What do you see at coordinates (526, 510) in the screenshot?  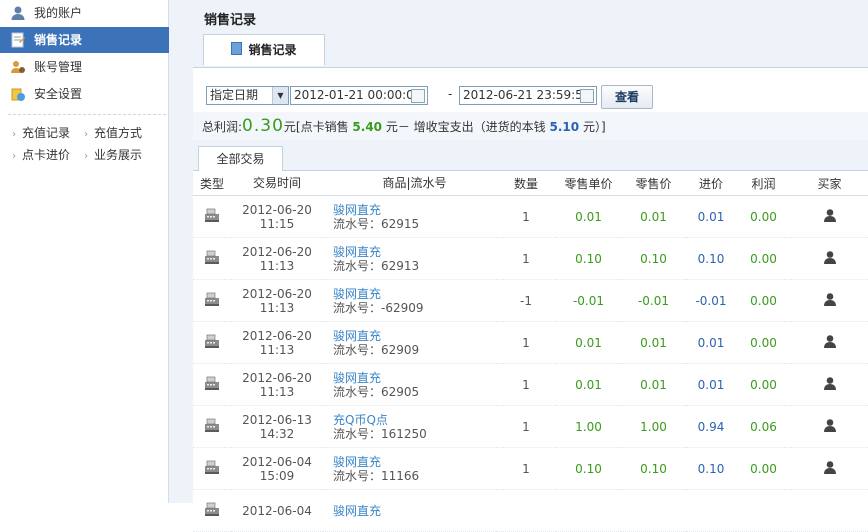 I see `qty-cell` at bounding box center [526, 510].